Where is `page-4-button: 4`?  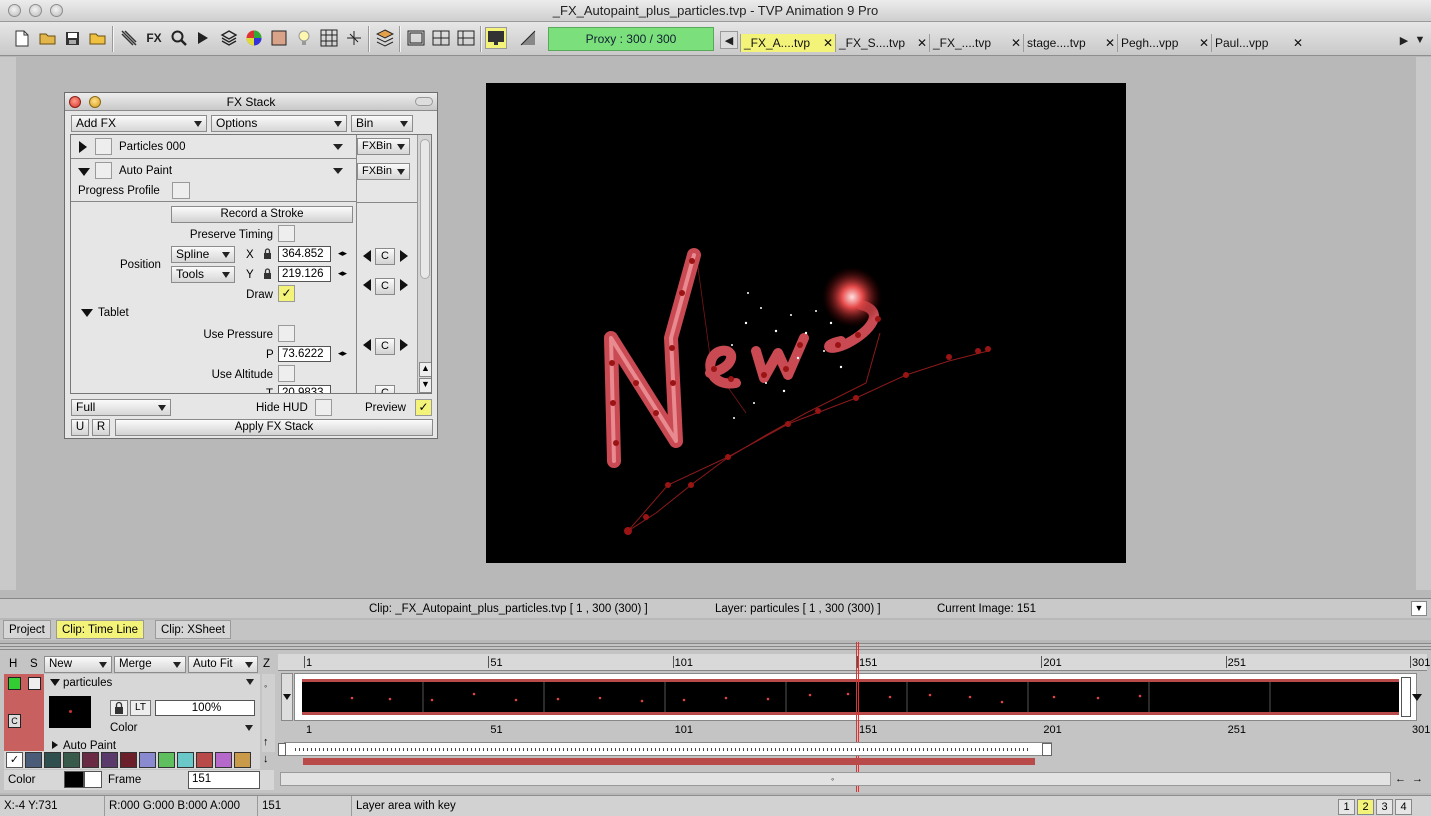
page-4-button: 4 is located at coordinates (1403, 807).